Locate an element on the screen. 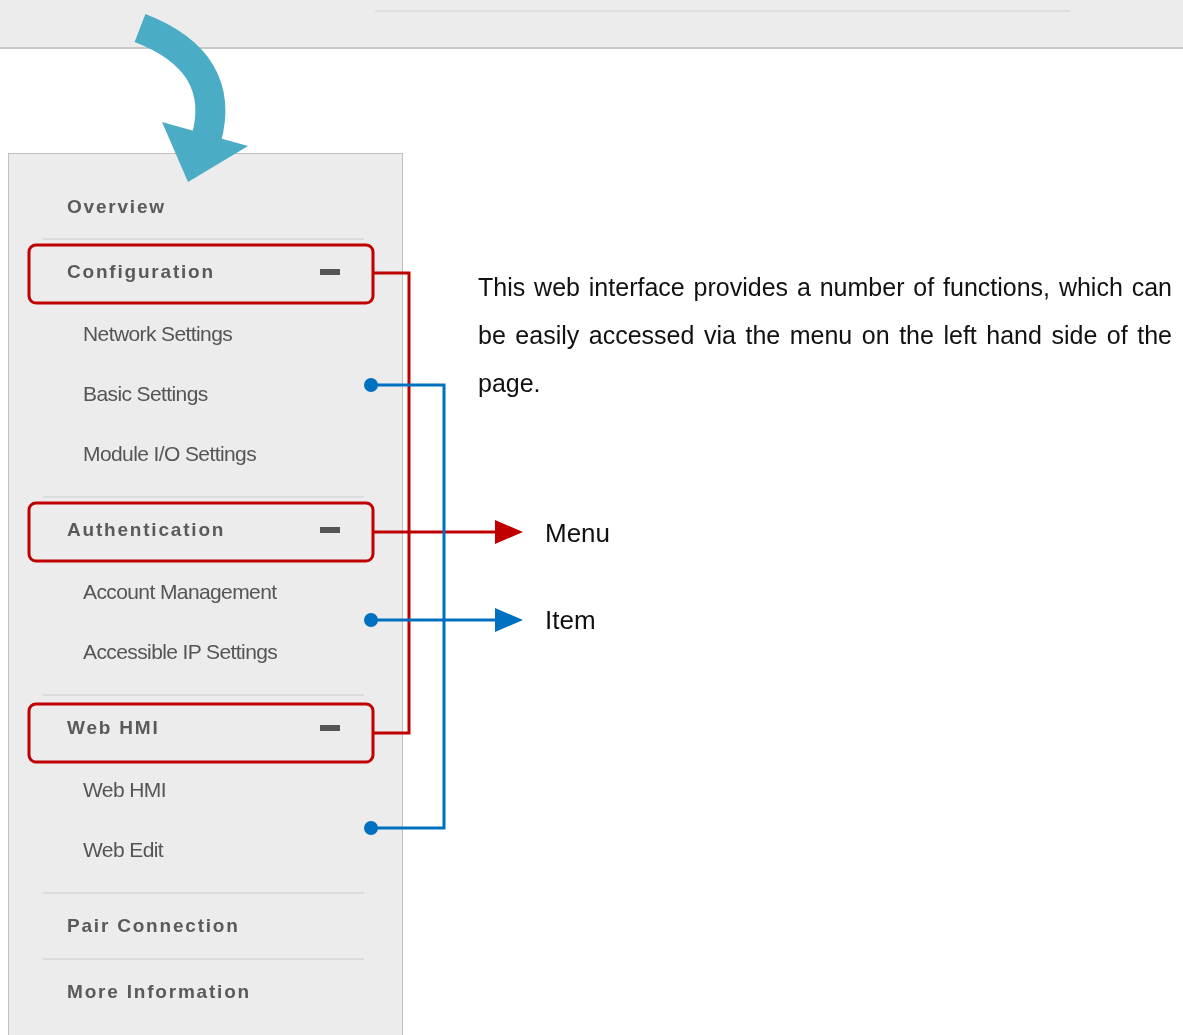 The width and height of the screenshot is (1183, 1035). callout-label: Menu is located at coordinates (578, 533).